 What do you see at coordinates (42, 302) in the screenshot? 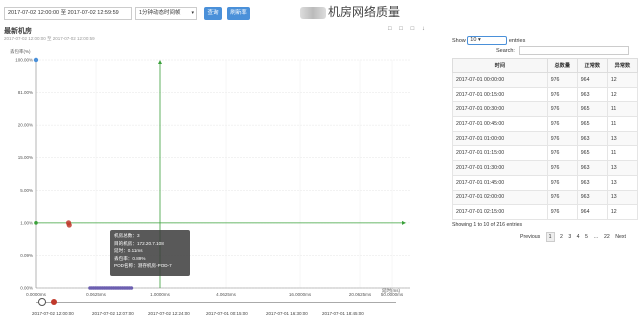
I see `play-icon` at bounding box center [42, 302].